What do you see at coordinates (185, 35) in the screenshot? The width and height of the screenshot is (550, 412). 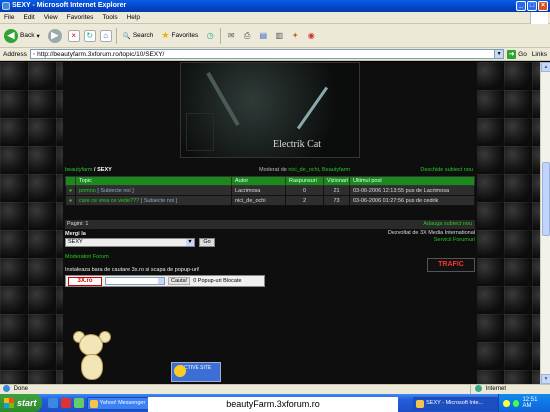 I see `favorites-label: Favorites` at bounding box center [185, 35].